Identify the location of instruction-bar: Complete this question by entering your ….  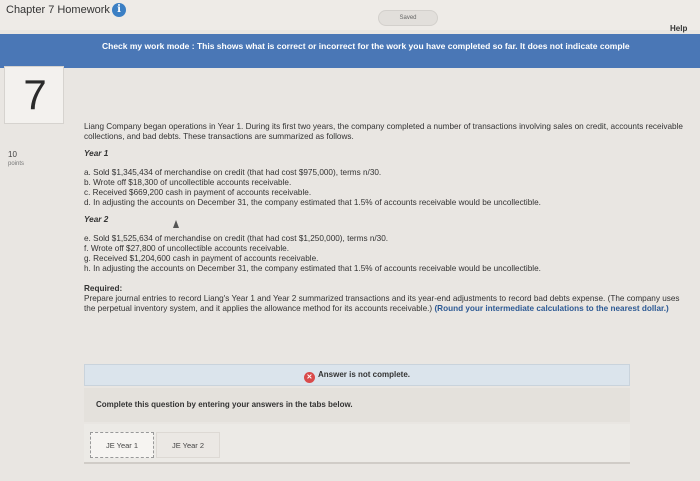
(357, 405).